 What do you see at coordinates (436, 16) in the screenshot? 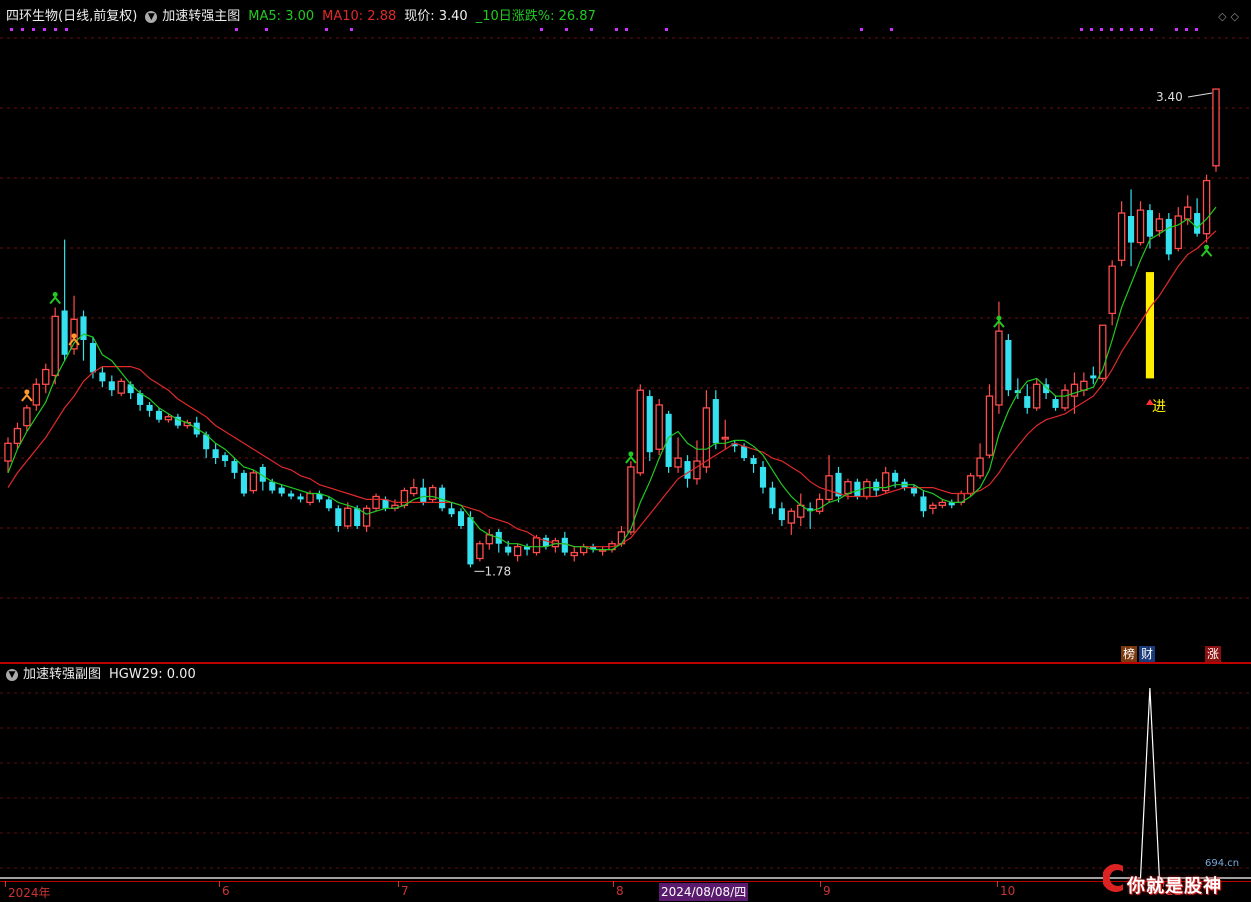
I see `price-label: 现价: 3.40` at bounding box center [436, 16].